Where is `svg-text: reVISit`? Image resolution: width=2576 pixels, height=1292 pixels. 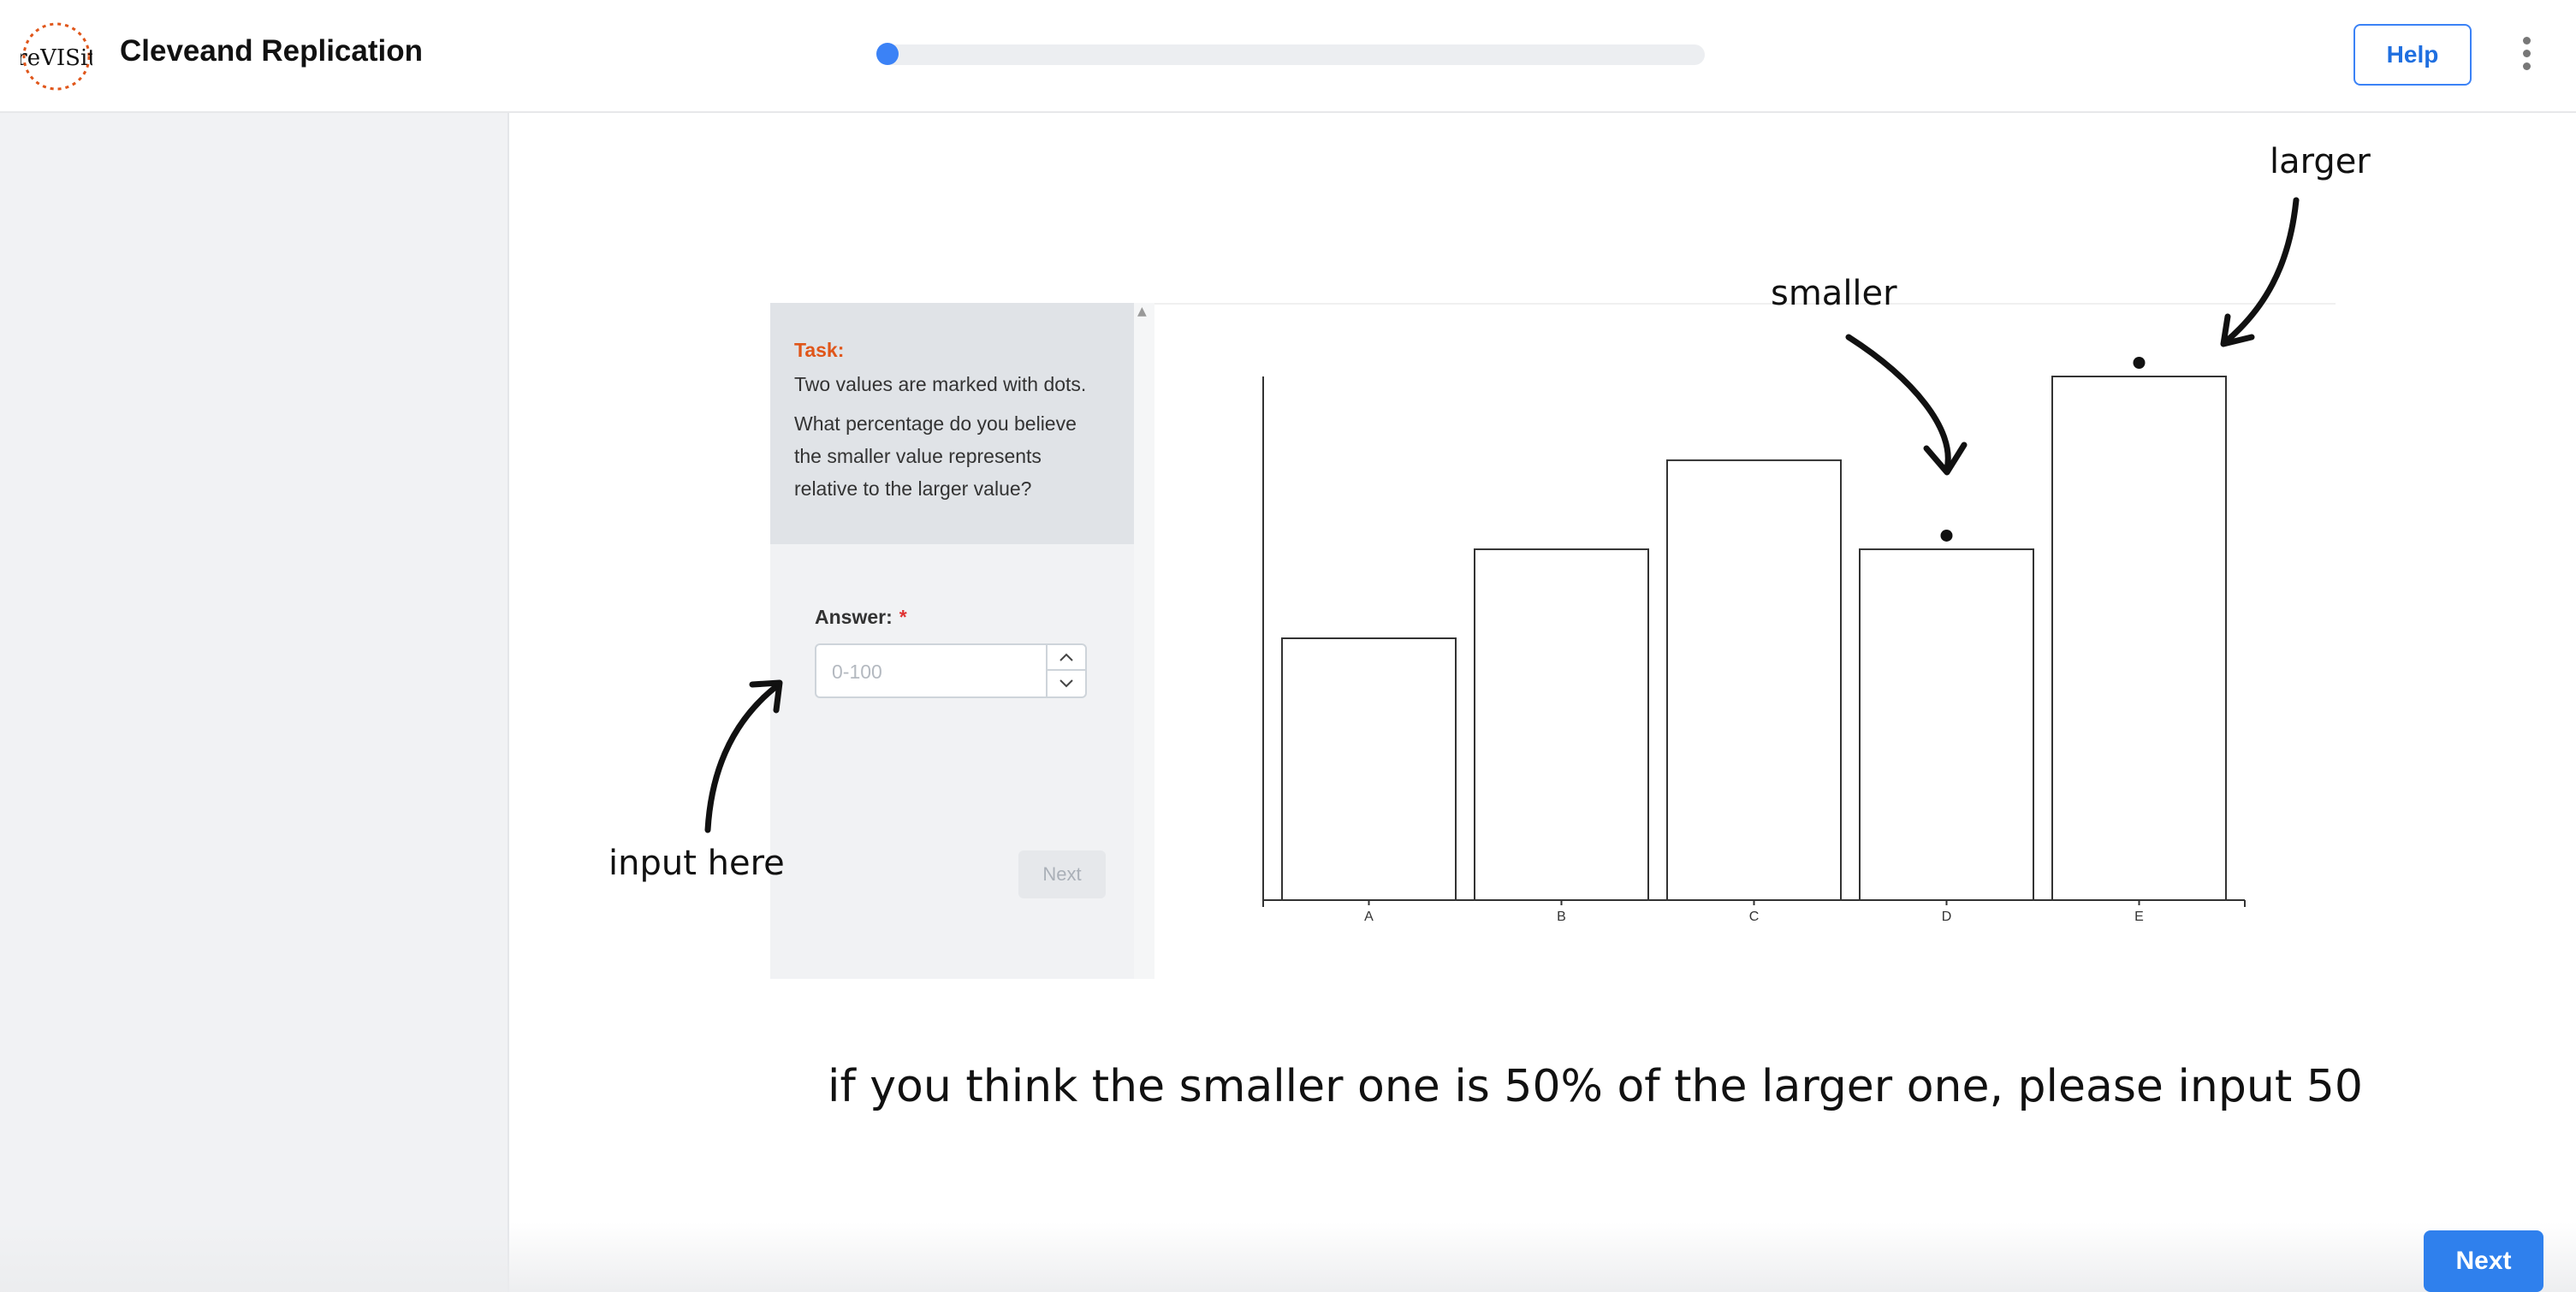 svg-text: reVISit is located at coordinates (56, 58).